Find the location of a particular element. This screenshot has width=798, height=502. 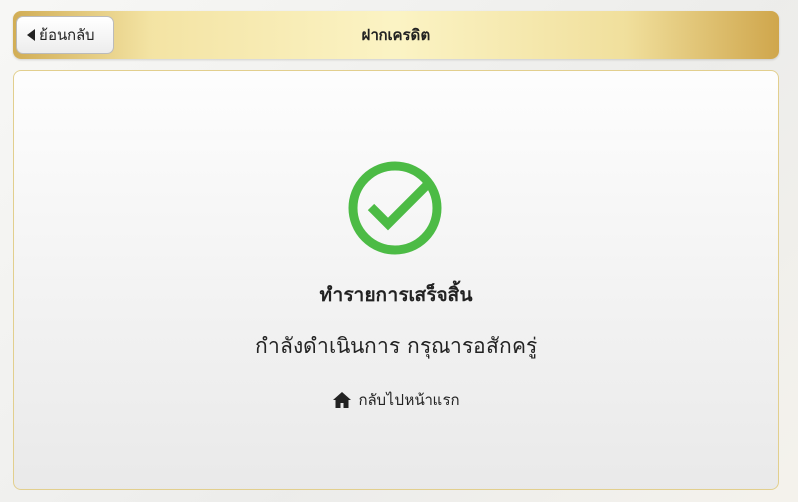

home-link: กลับไปหน้าแรก is located at coordinates (396, 400).